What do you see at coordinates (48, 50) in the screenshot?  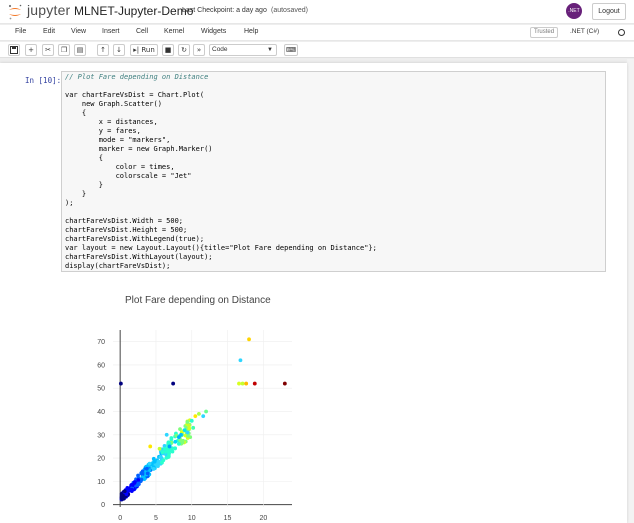 I see `cut-button: ✂` at bounding box center [48, 50].